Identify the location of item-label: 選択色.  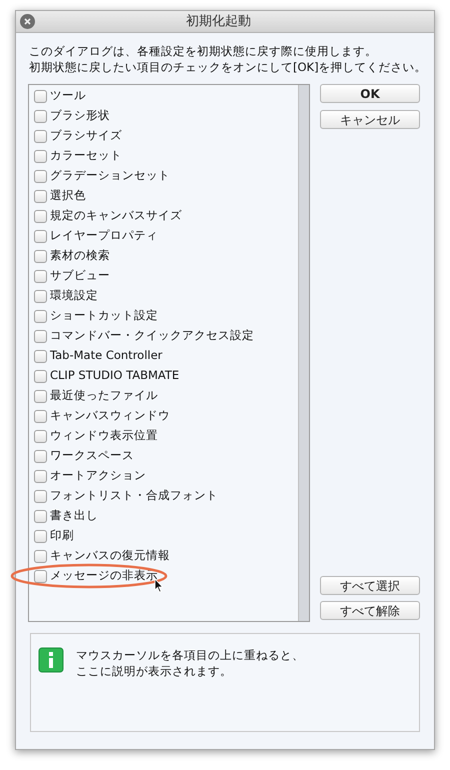
(68, 195).